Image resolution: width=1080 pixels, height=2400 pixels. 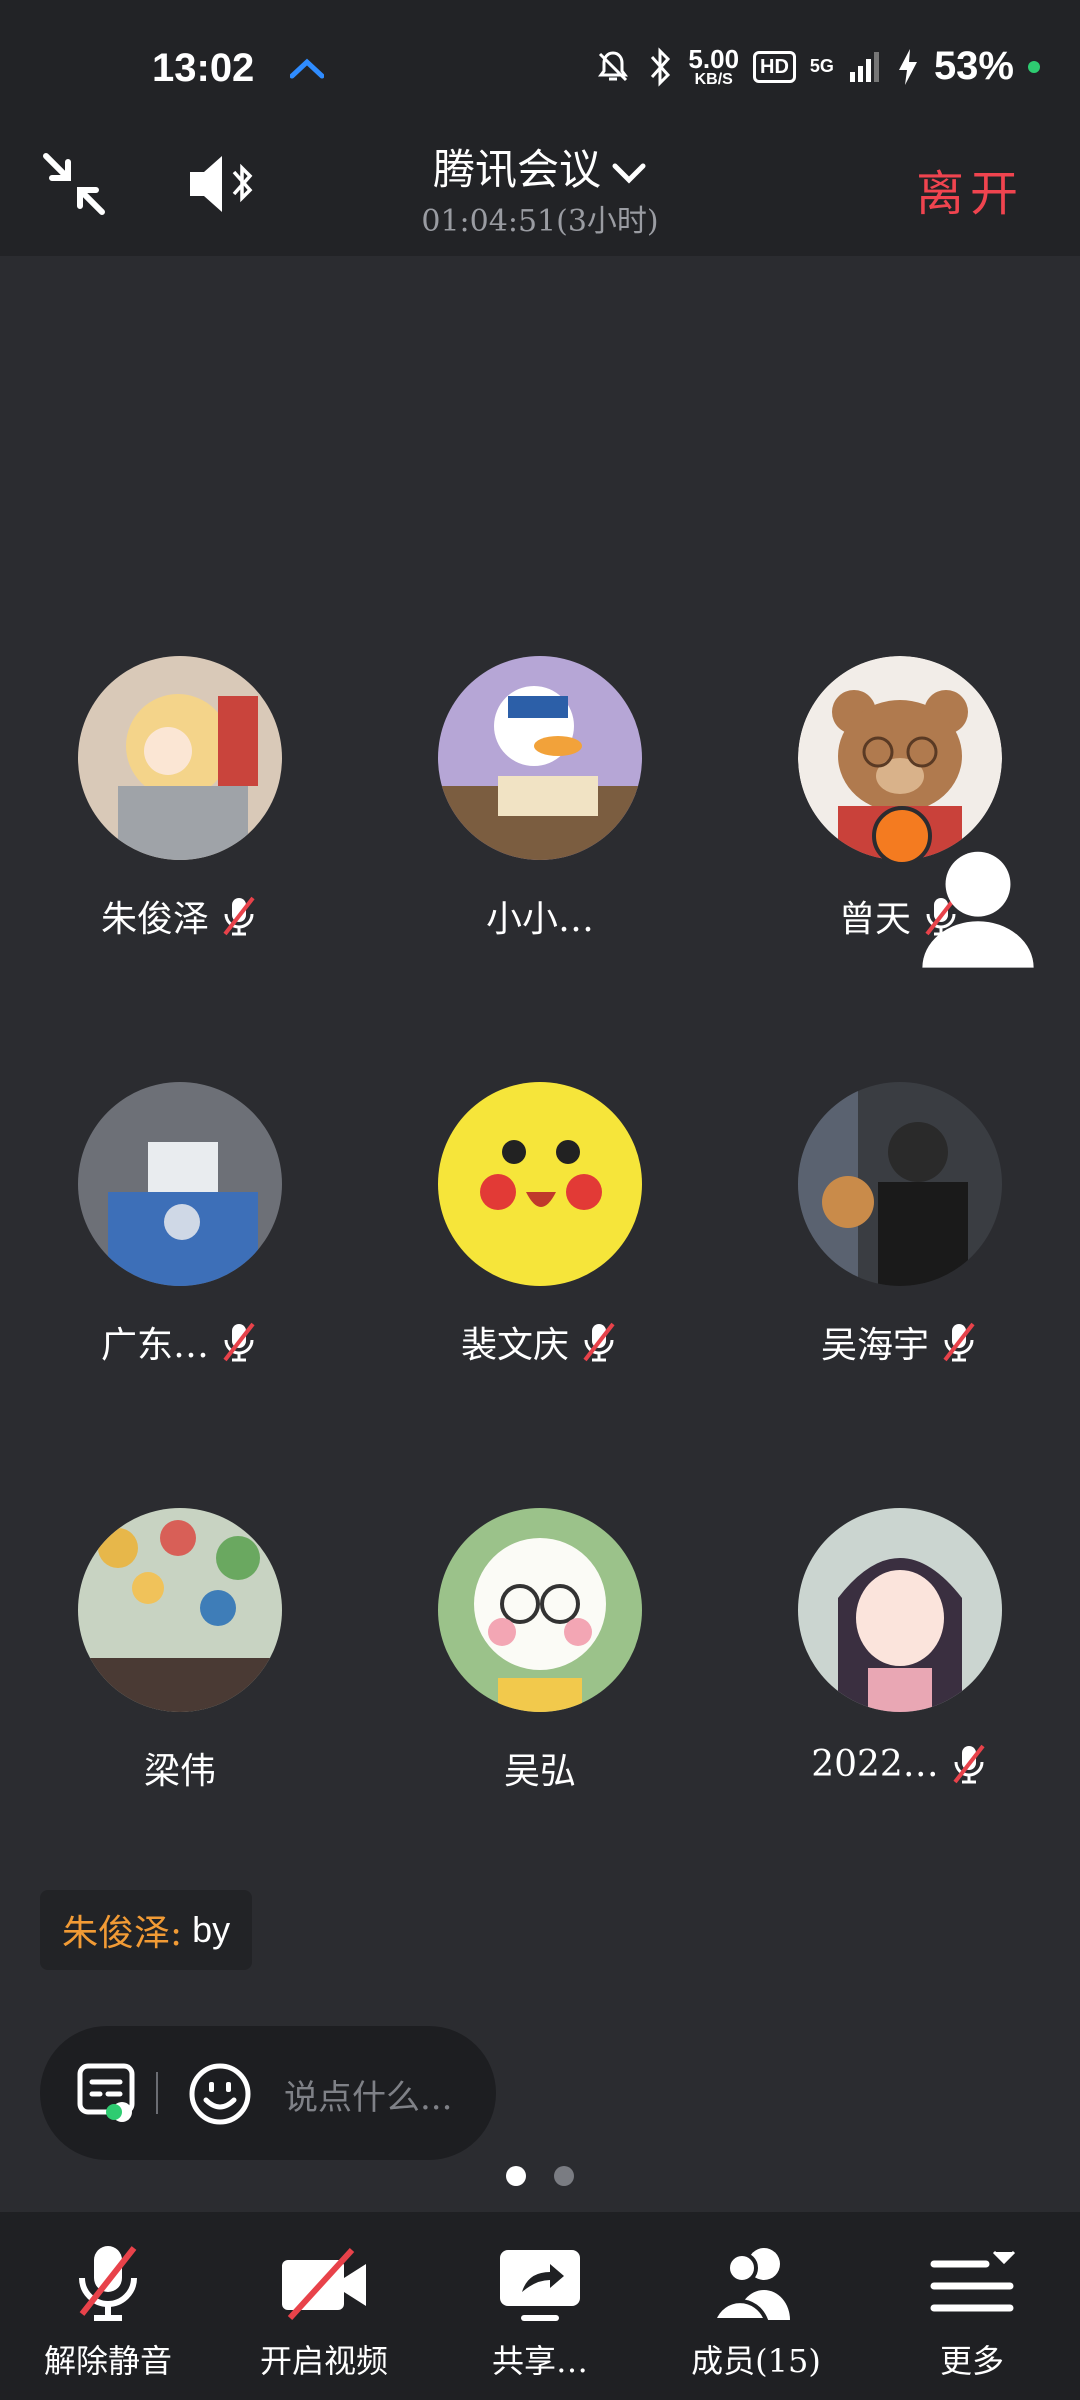 What do you see at coordinates (122, 1933) in the screenshot?
I see `chat-sender: 朱俊泽:` at bounding box center [122, 1933].